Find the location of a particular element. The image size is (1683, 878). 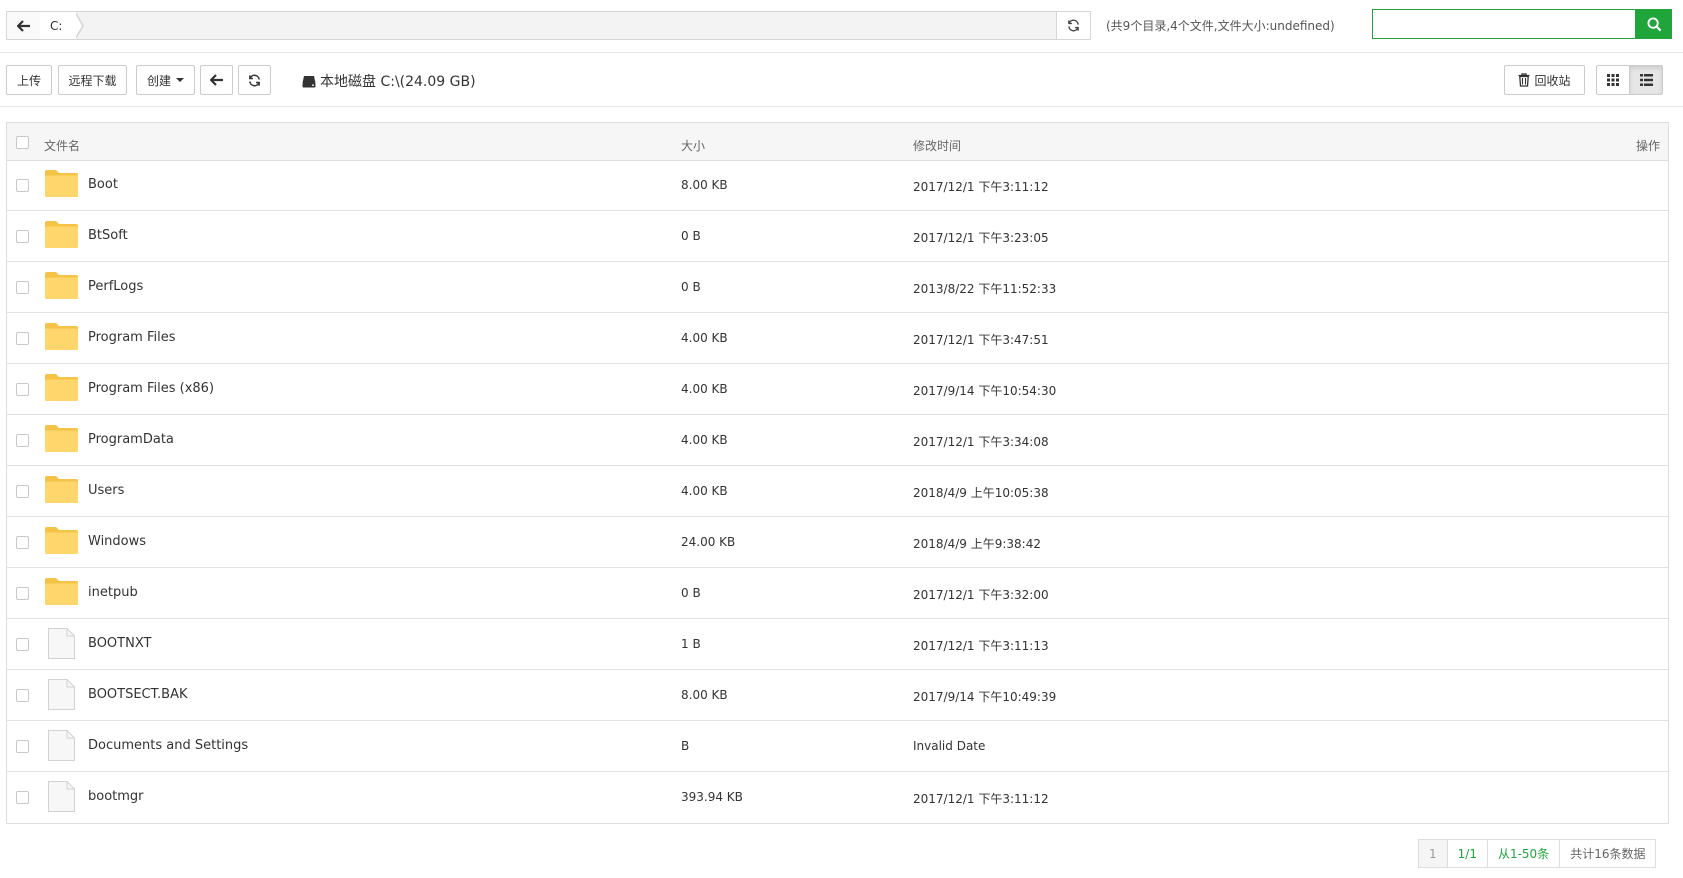

file-mtime: 2017/9/14 下午10:49:39 is located at coordinates (985, 697).